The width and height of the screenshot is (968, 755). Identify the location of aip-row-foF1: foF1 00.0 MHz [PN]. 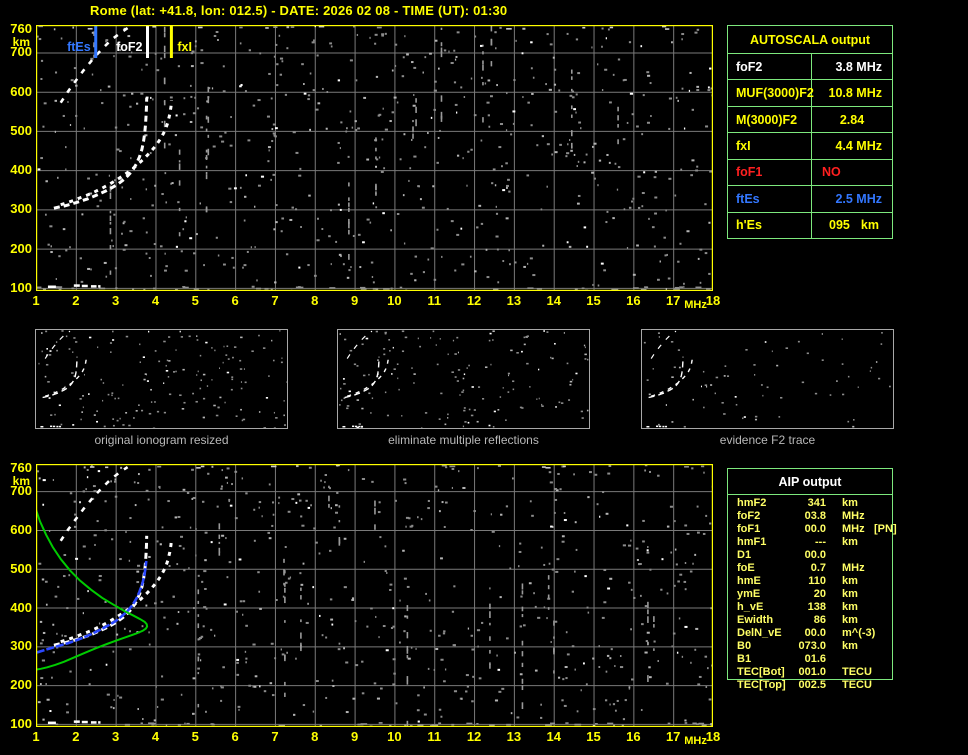
(812, 529).